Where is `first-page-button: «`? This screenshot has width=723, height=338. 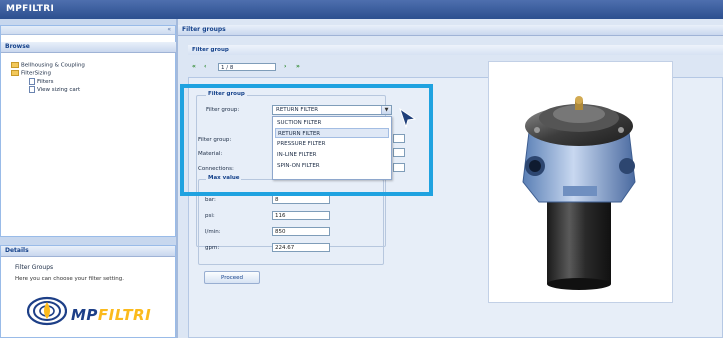
first-page-button: « is located at coordinates (195, 67).